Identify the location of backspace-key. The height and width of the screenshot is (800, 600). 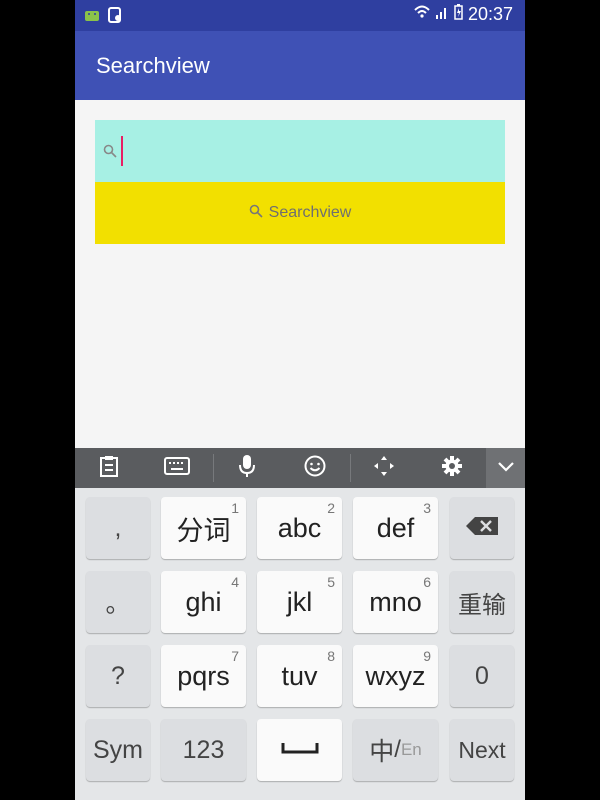
(482, 528).